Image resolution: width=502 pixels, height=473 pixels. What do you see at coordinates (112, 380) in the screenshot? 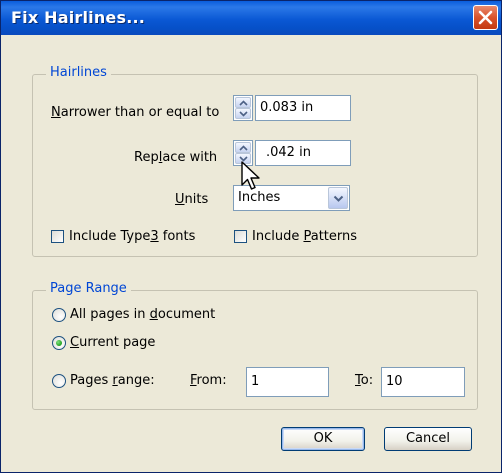
I see `pages-range-label: Pages range:` at bounding box center [112, 380].